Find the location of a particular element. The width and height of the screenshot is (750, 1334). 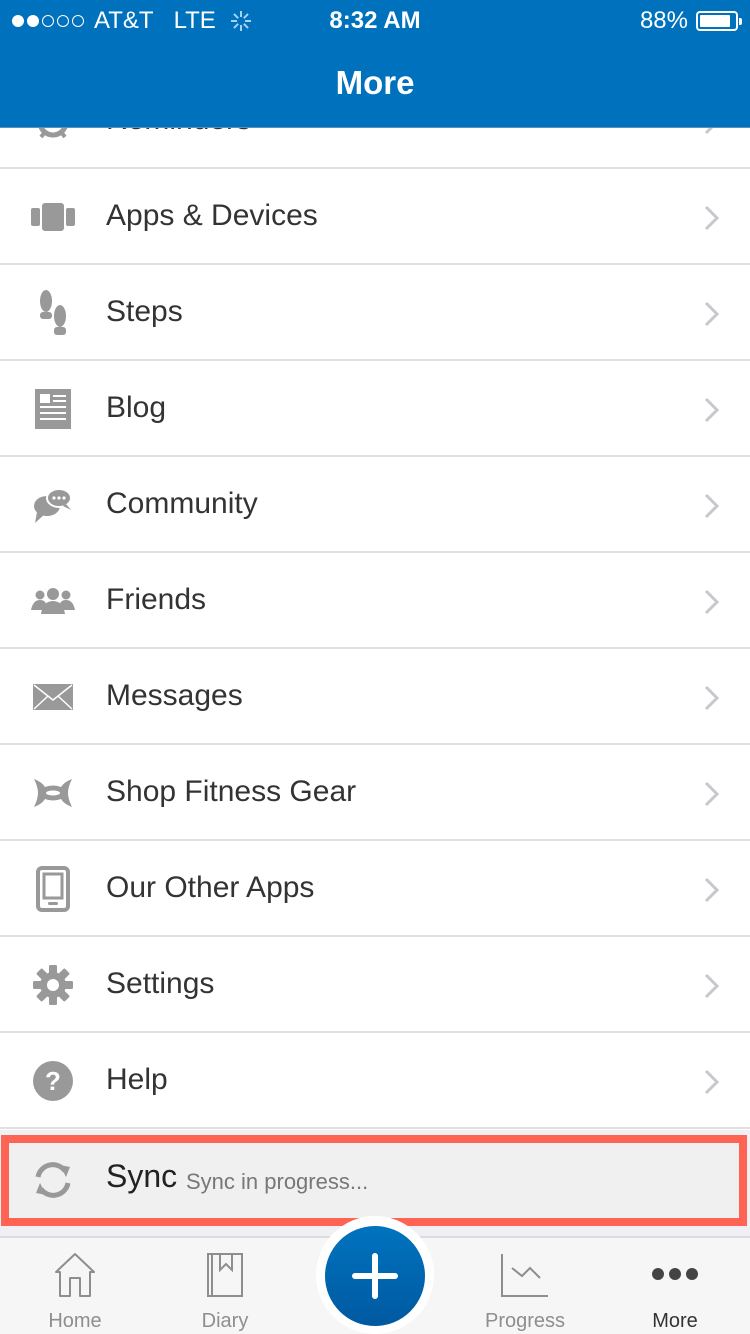

menu-item-label: Settings is located at coordinates (160, 983).